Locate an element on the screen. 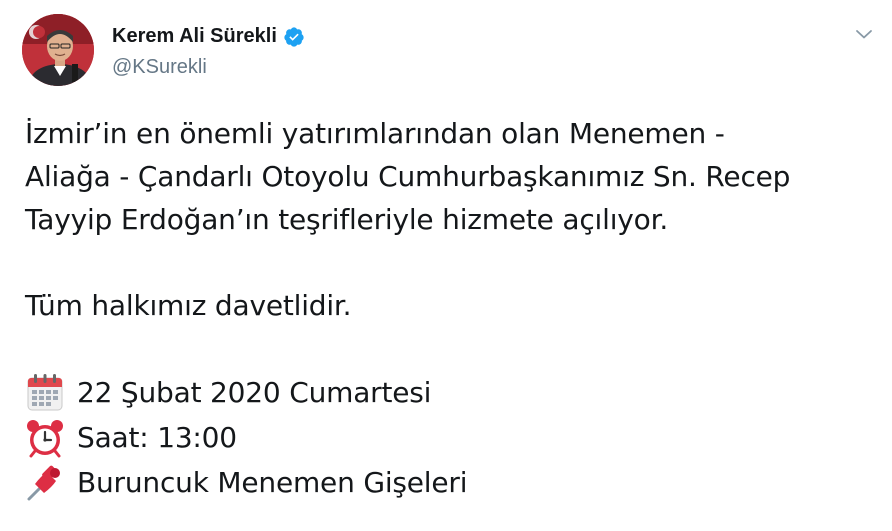 This screenshot has width=892, height=531. author-name: Kerem Ali Sürekli is located at coordinates (208, 36).